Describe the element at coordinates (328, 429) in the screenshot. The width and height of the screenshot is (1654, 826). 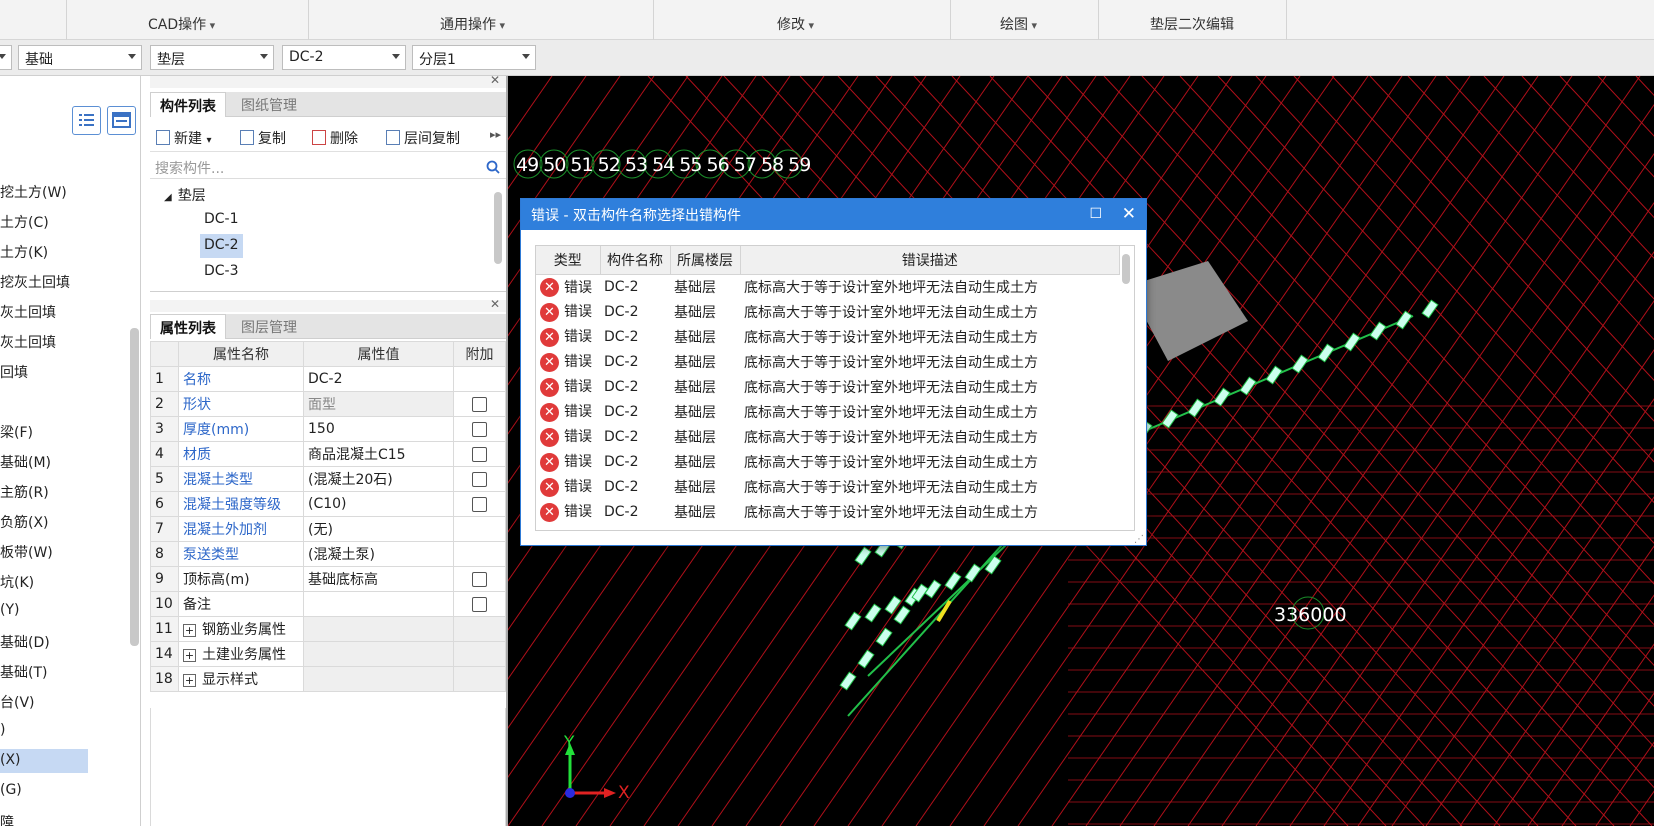
I see `property-row: 3 厚度(mm) 150` at that location.